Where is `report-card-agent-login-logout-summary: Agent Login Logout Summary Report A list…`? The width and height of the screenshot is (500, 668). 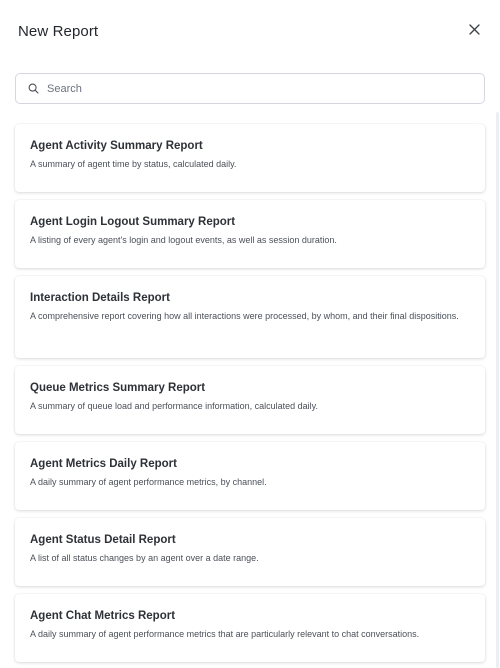
report-card-agent-login-logout-summary: Agent Login Logout Summary Report A list… is located at coordinates (250, 234).